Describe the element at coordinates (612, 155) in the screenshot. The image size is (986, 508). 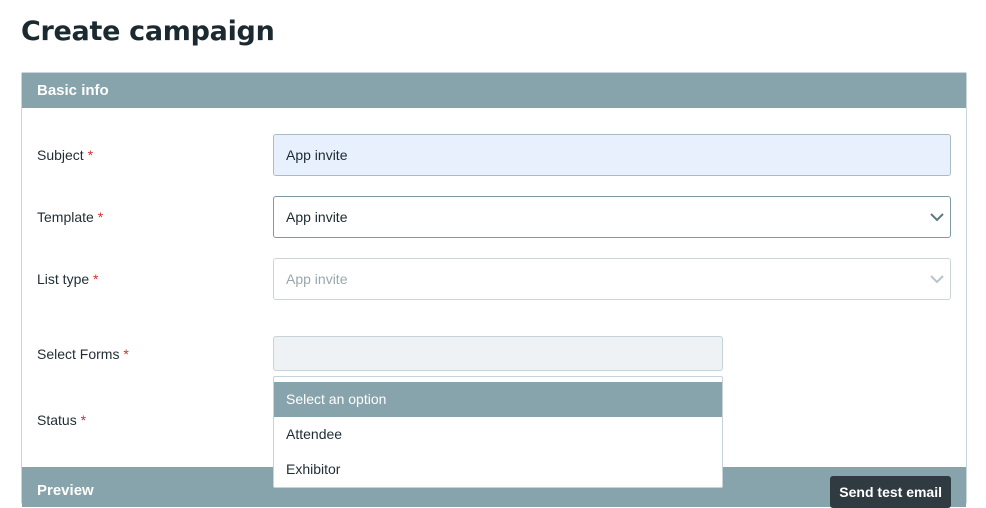
I see `subject-input: App invite` at that location.